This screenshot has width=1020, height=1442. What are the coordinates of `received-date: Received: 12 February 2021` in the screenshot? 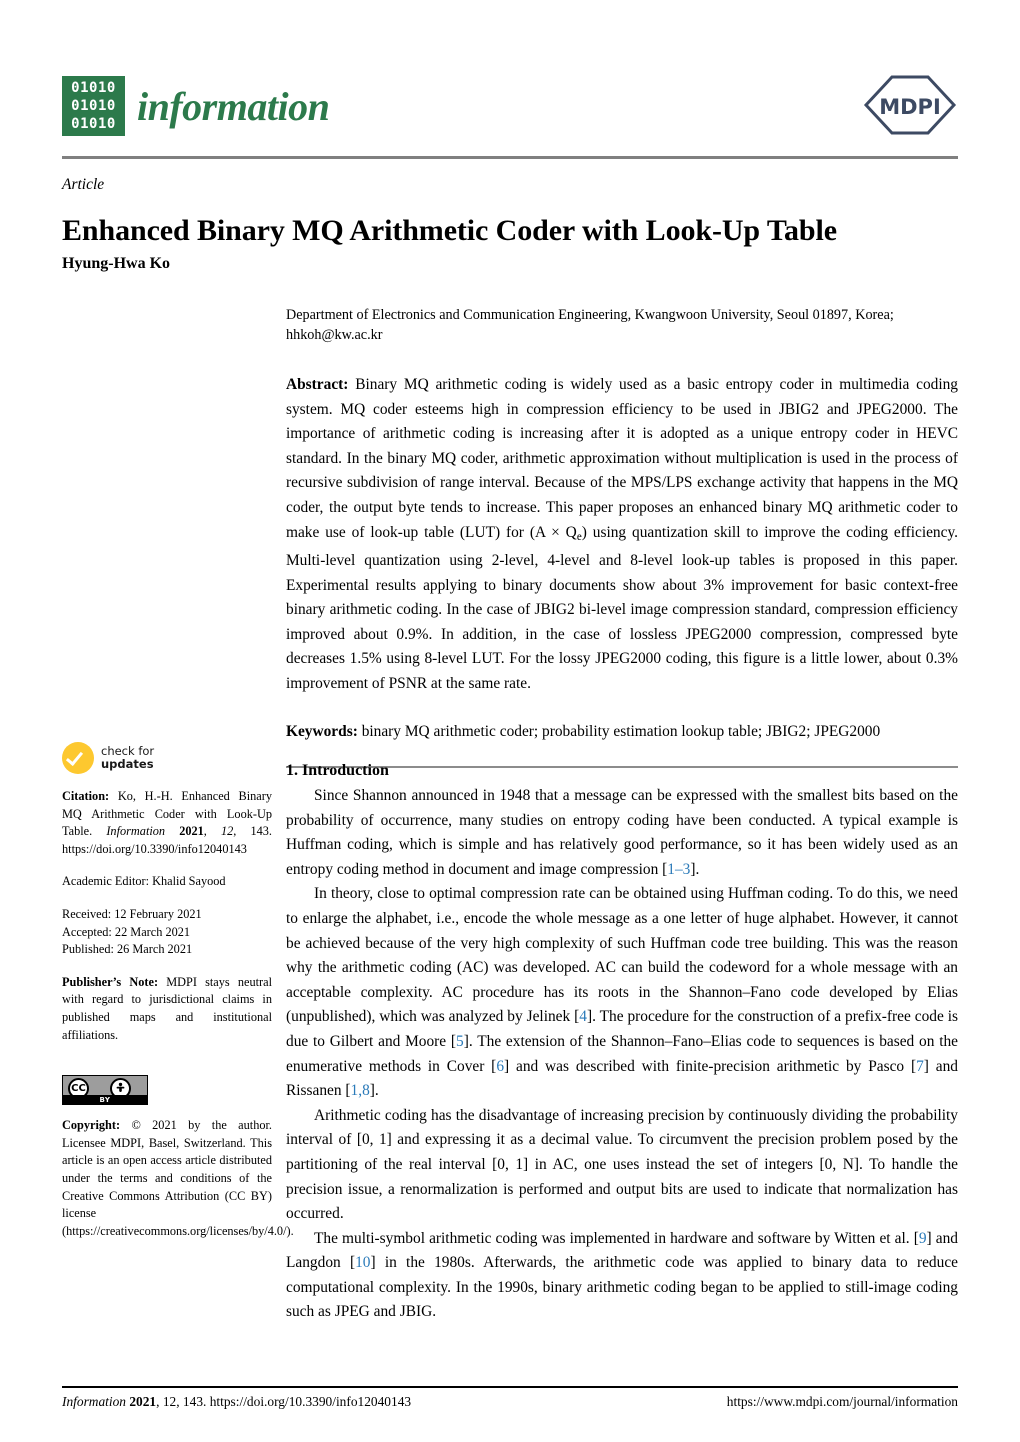 It's located at (132, 913).